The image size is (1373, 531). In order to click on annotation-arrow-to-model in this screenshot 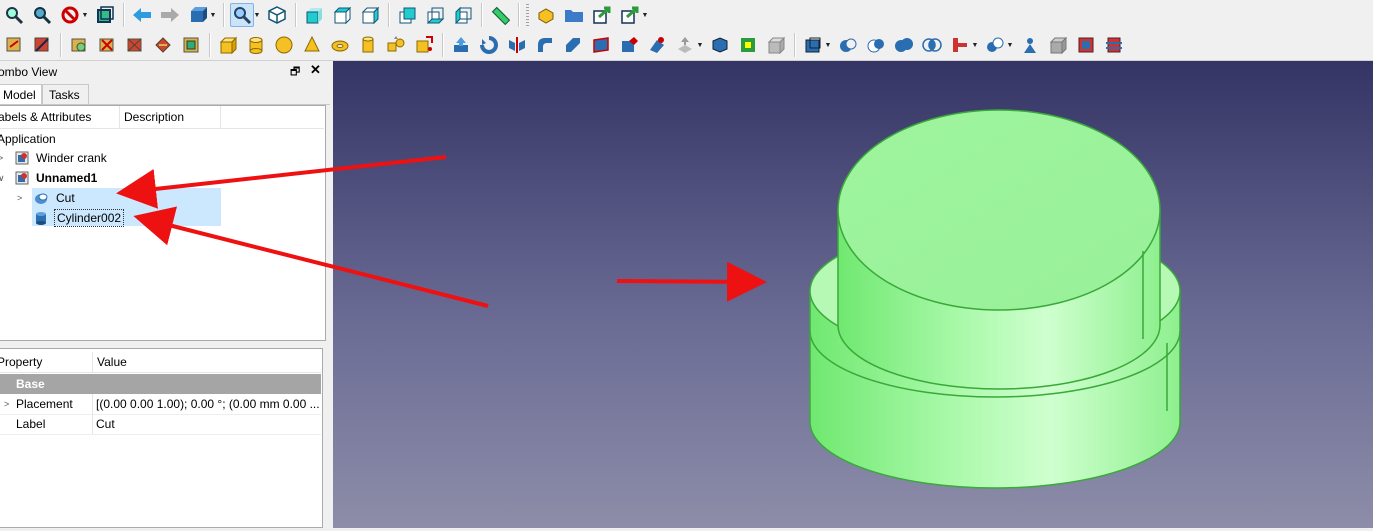, I will do `click(691, 281)`.